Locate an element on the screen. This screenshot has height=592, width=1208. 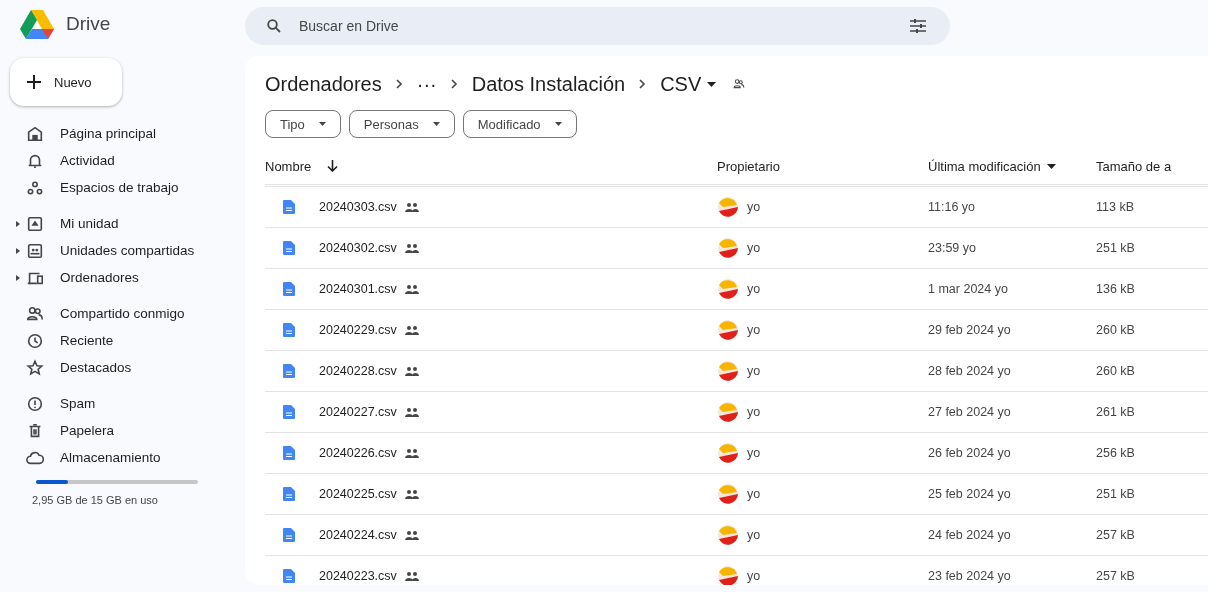
sidebar-item: Spam is located at coordinates (127, 403).